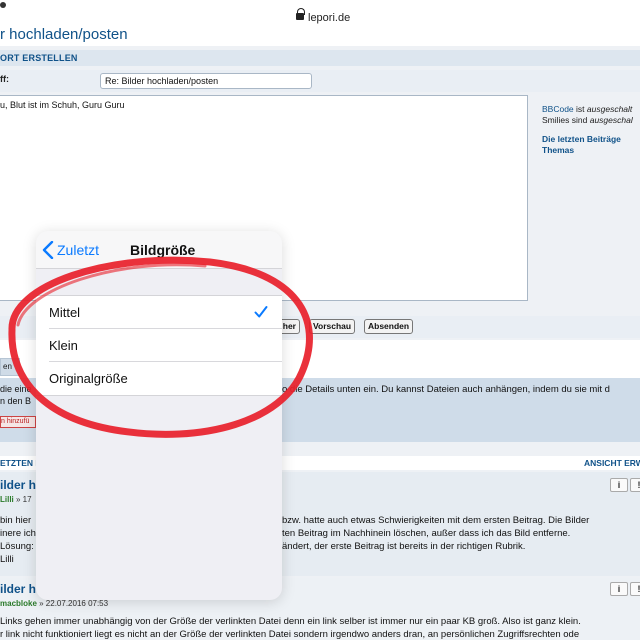  Describe the element at coordinates (88, 378) in the screenshot. I see `size-option-label: Originalgröße` at that location.